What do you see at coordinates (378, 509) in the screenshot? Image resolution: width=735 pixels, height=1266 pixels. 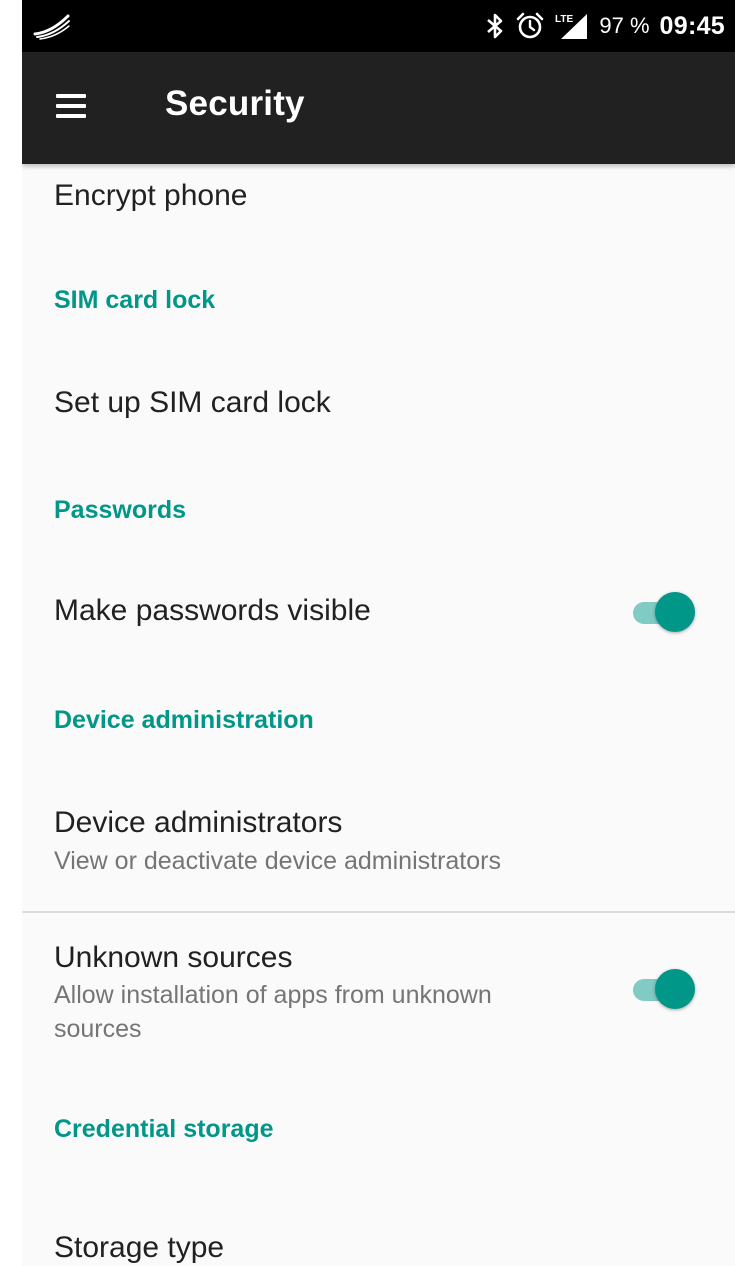 I see `category-passwords: Passwords` at bounding box center [378, 509].